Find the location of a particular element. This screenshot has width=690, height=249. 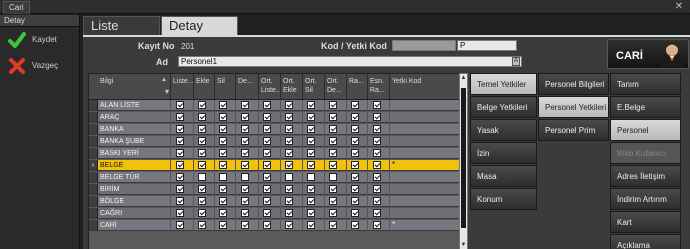

ad-lock-button: A is located at coordinates (516, 61).